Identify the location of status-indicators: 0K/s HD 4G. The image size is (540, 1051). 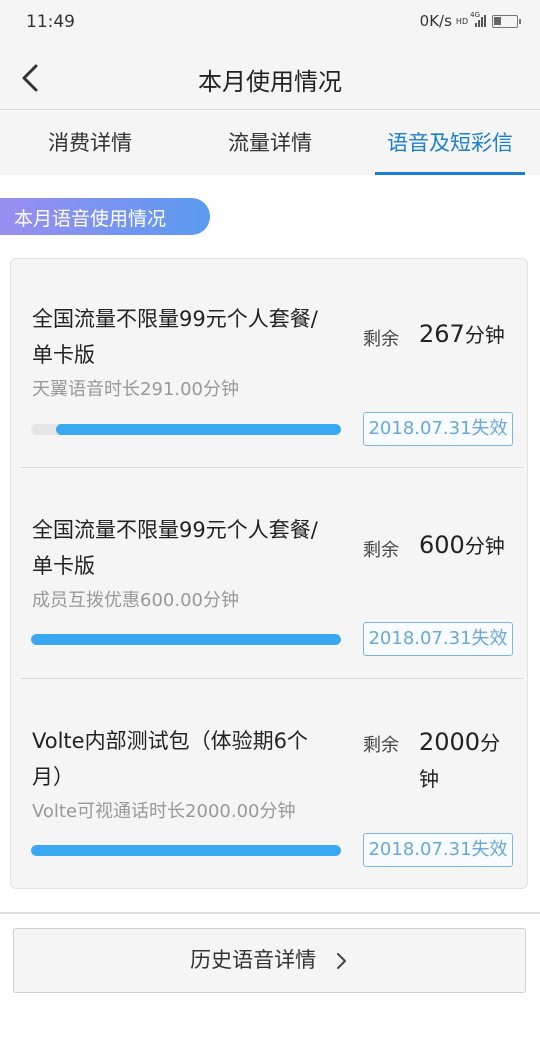
(470, 20).